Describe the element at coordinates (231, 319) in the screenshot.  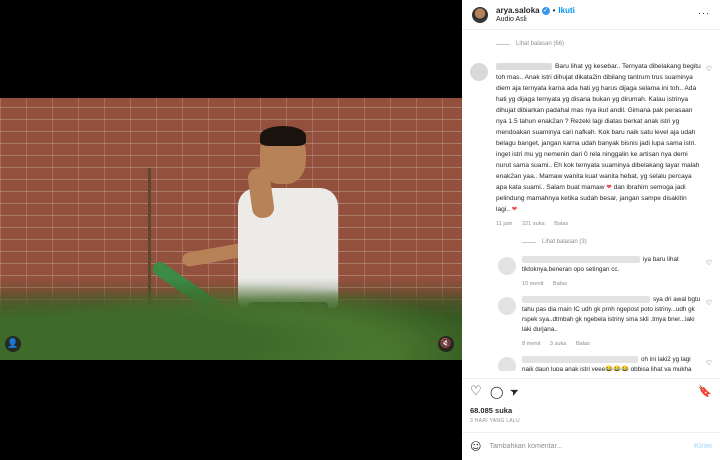
I see `plants` at that location.